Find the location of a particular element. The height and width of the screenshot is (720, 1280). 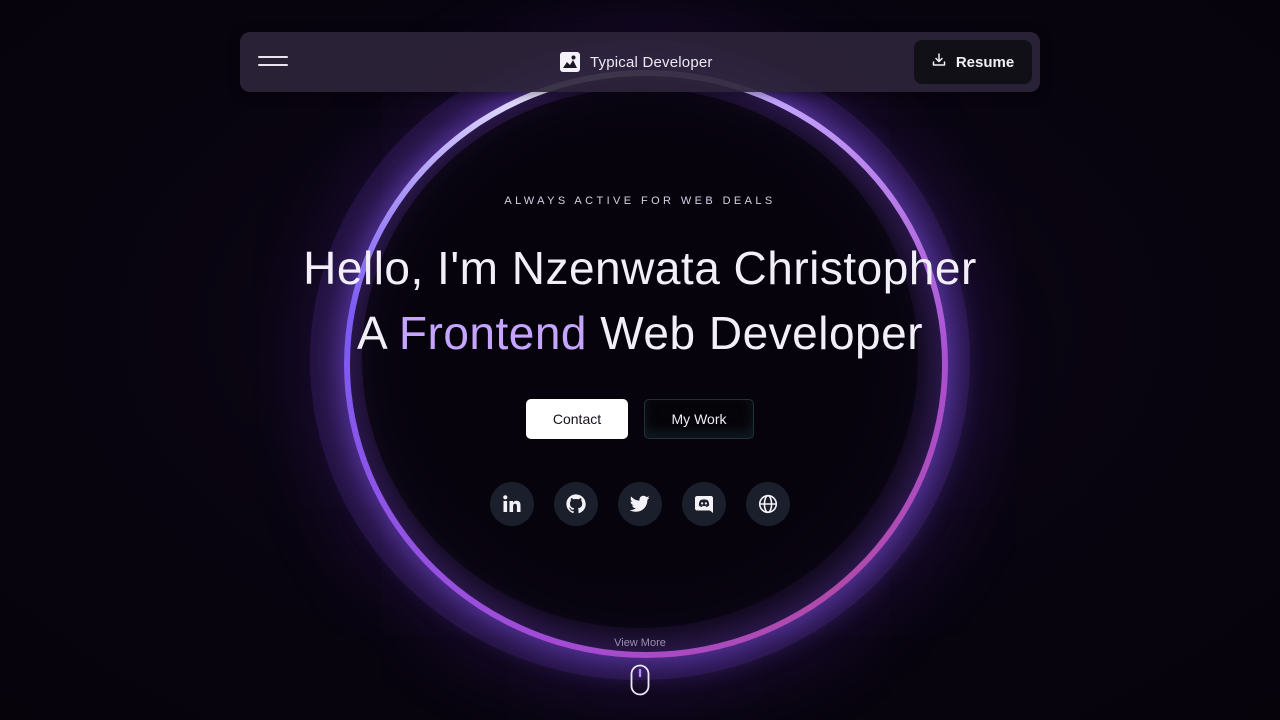

brand-name: Typical Developer is located at coordinates (651, 62).